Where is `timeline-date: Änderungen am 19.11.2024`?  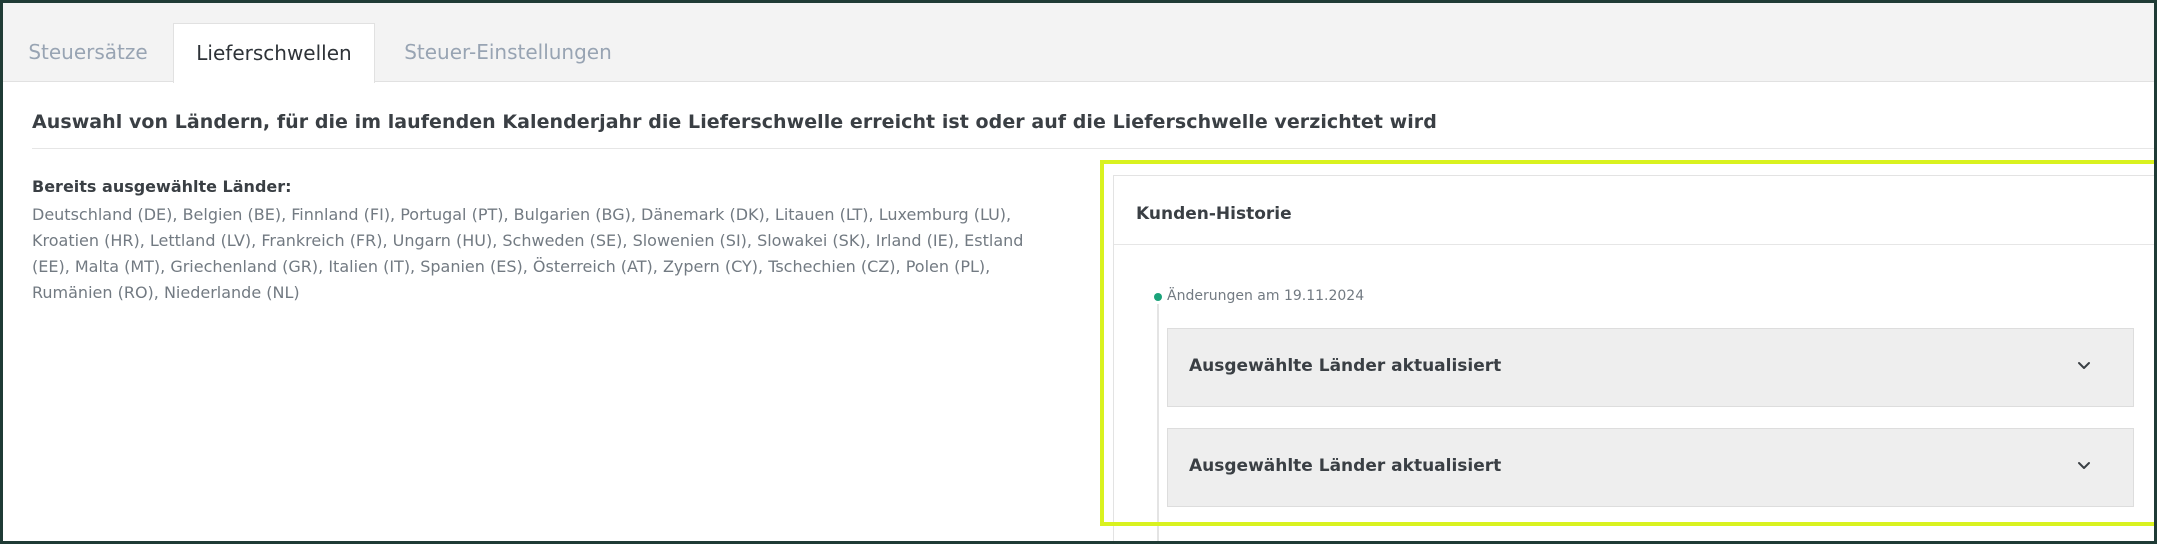
timeline-date: Änderungen am 19.11.2024 is located at coordinates (1266, 296).